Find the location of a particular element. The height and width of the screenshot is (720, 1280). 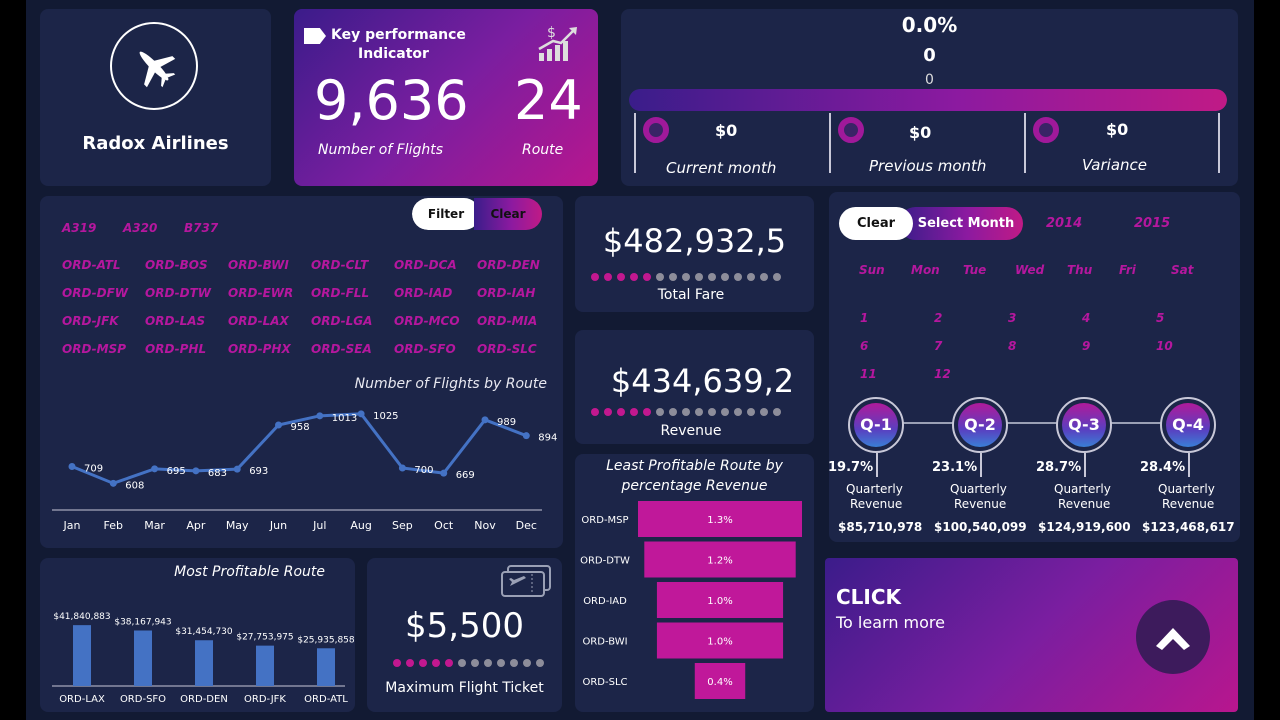

route-filter-item: ORD-CLT is located at coordinates (339, 265).